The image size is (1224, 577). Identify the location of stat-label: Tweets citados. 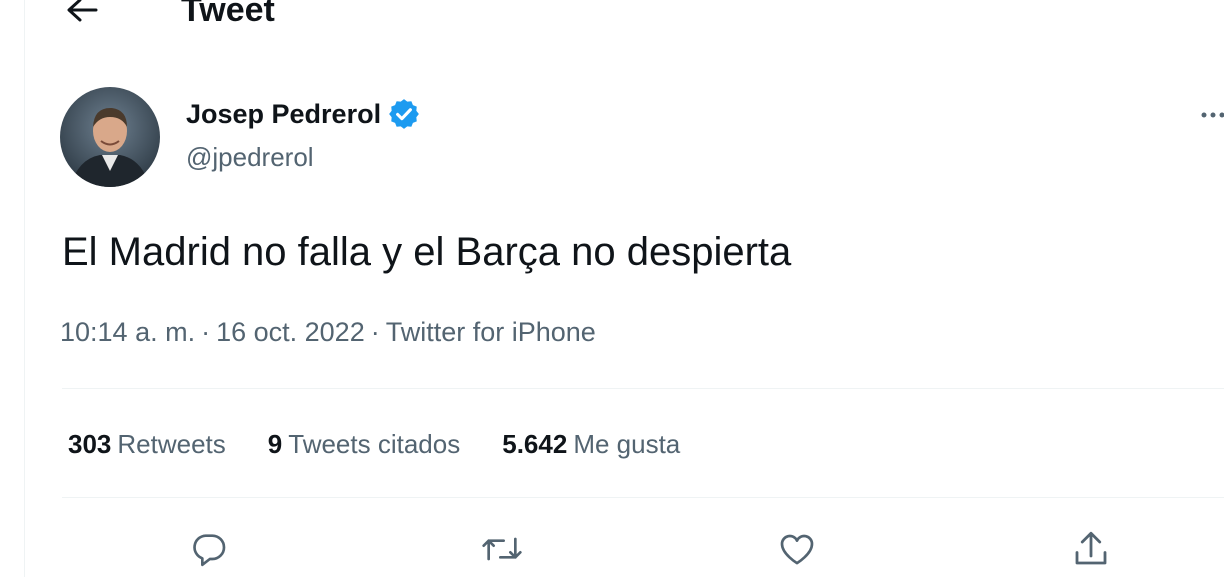
(374, 444).